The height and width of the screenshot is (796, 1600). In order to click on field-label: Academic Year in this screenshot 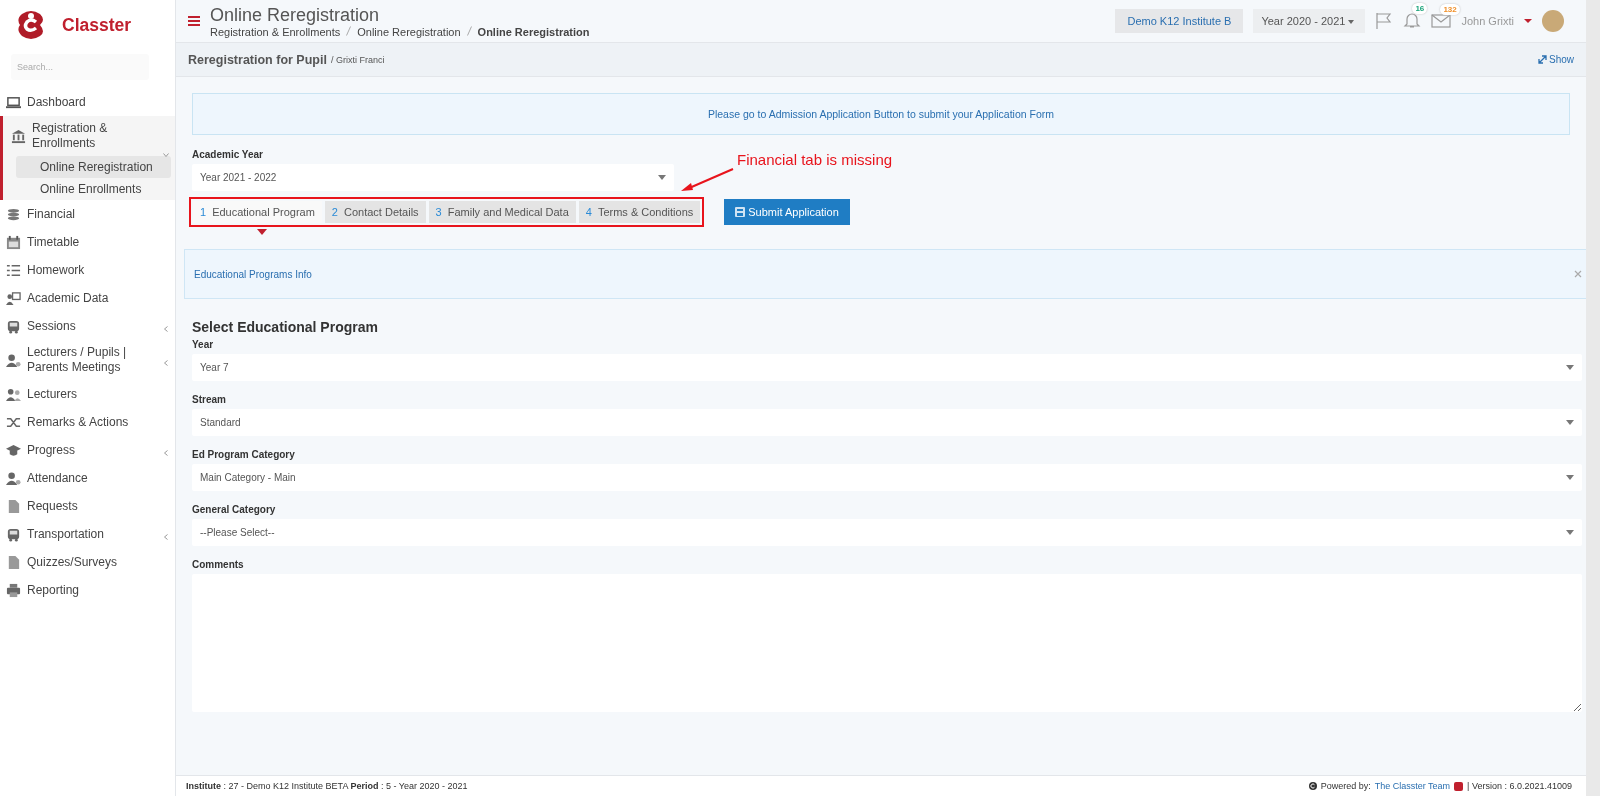, I will do `click(227, 154)`.